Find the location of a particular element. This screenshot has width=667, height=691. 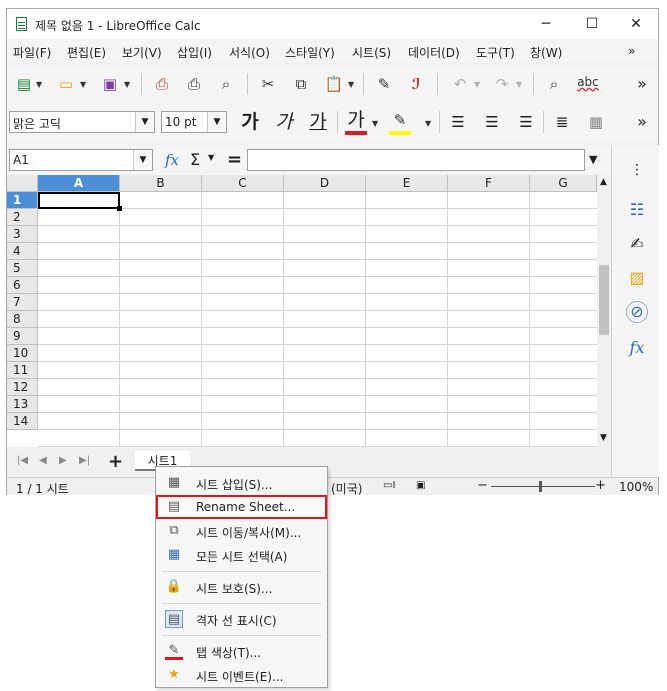

column-header-e: E is located at coordinates (407, 183).